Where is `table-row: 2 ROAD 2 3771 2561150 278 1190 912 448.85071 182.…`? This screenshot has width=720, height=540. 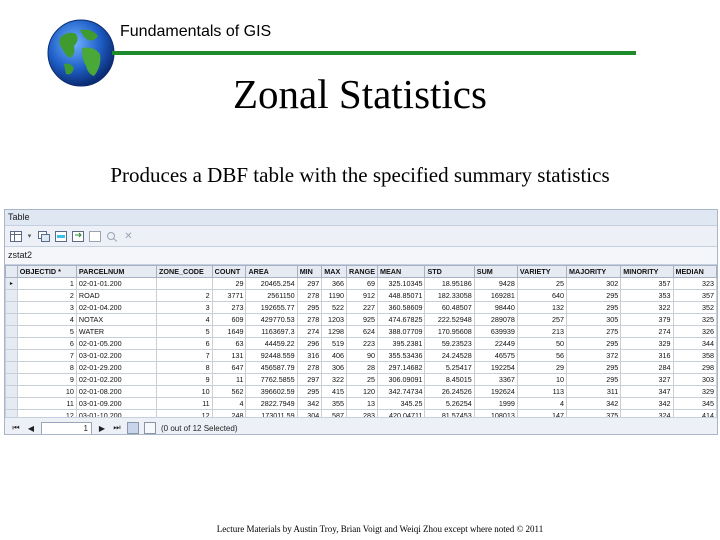
table-row: 2 ROAD 2 3771 2561150 278 1190 912 448.85071 182.… is located at coordinates (361, 295).